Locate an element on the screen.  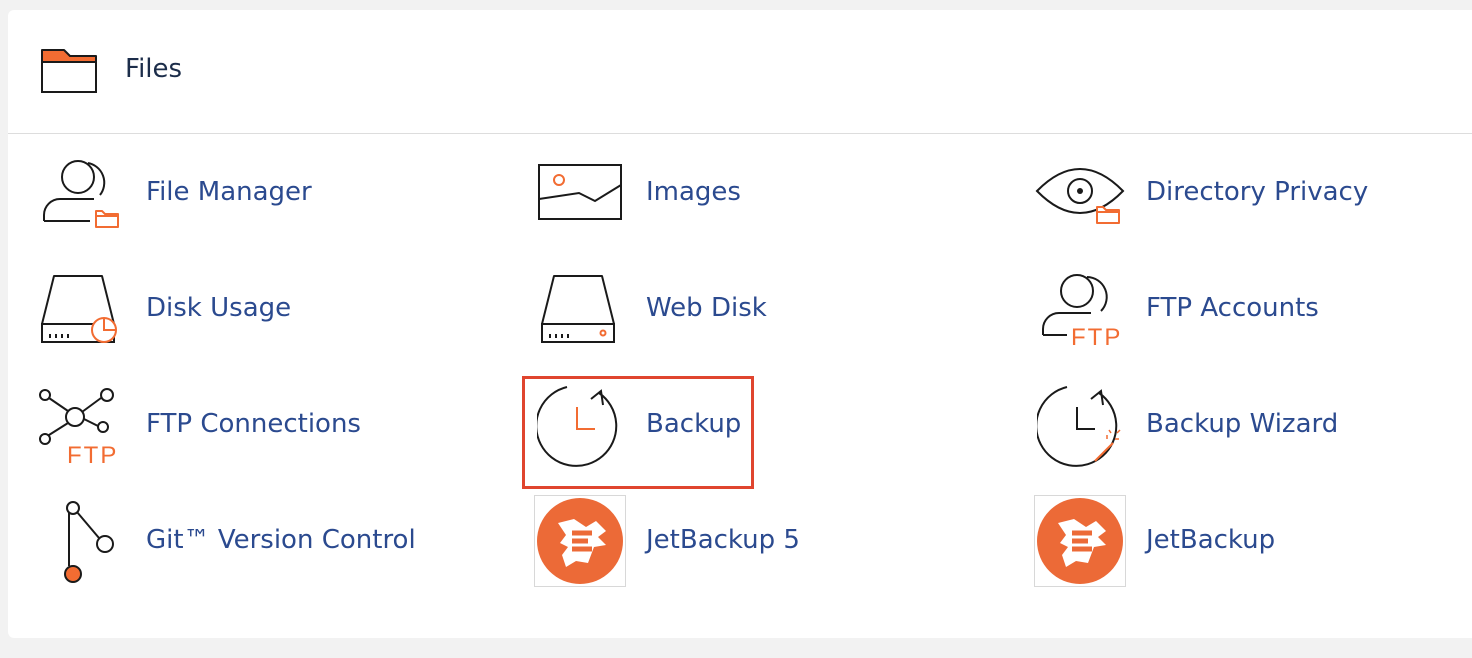
images-label: Images is located at coordinates (693, 192).